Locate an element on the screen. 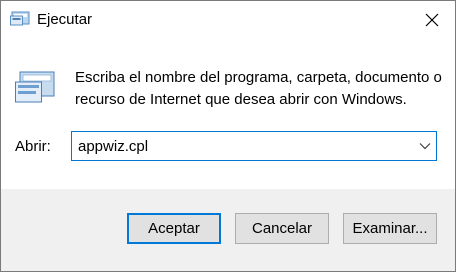 The width and height of the screenshot is (456, 272). dropdown-button is located at coordinates (425, 146).